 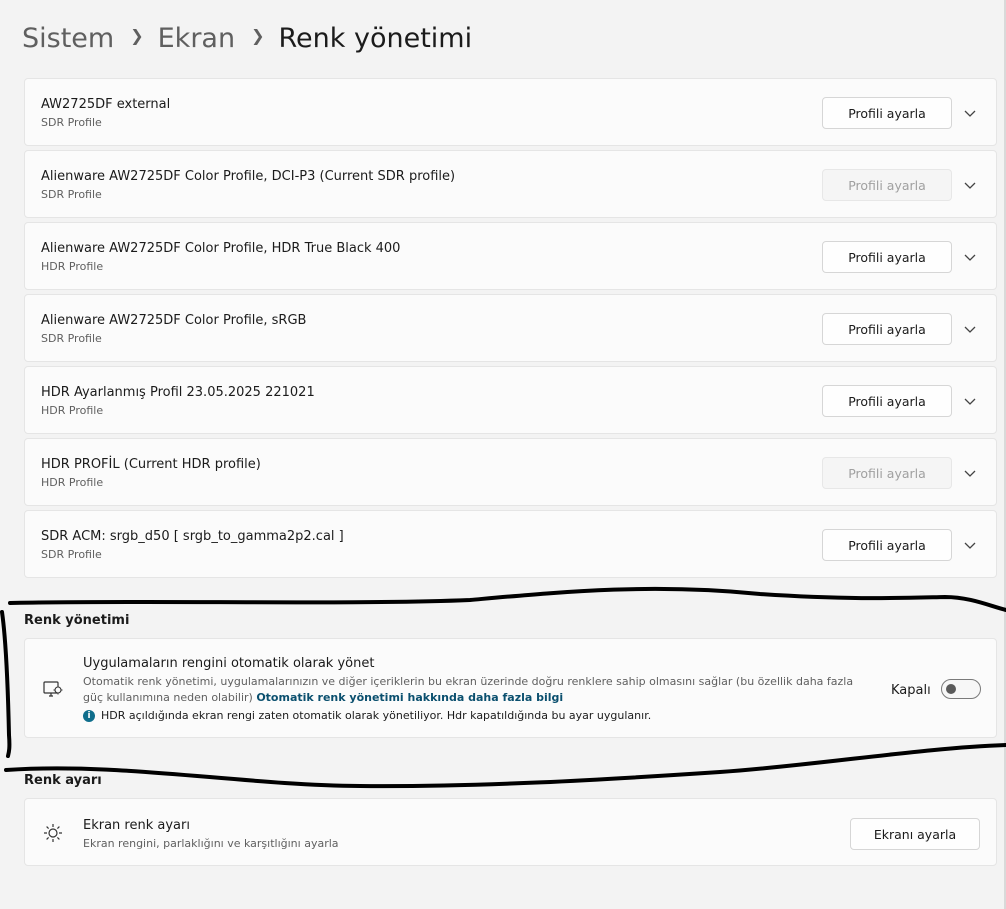 What do you see at coordinates (151, 464) in the screenshot?
I see `profile-title: HDR PROFİL (Current HDR profile)` at bounding box center [151, 464].